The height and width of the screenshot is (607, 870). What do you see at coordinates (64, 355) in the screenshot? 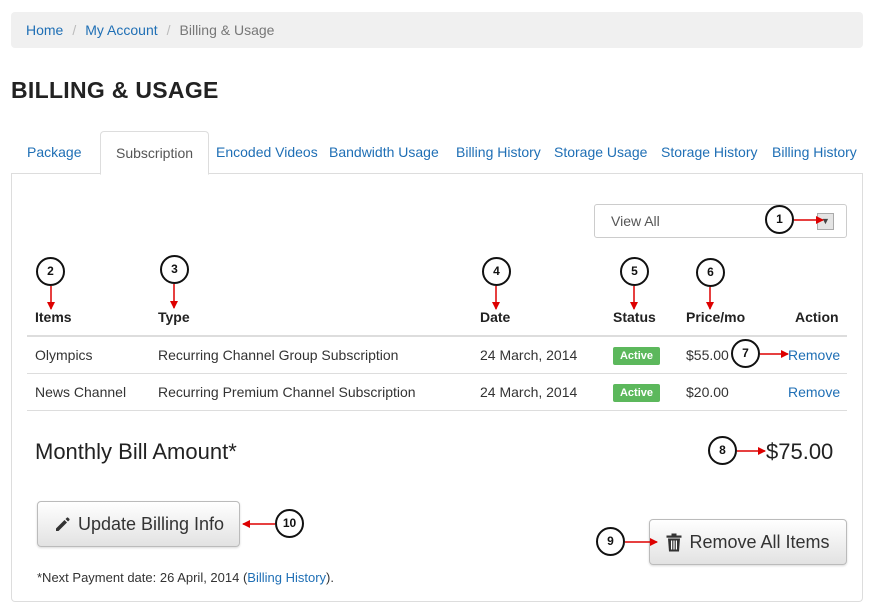
I see `table-row-item: Olympics` at bounding box center [64, 355].